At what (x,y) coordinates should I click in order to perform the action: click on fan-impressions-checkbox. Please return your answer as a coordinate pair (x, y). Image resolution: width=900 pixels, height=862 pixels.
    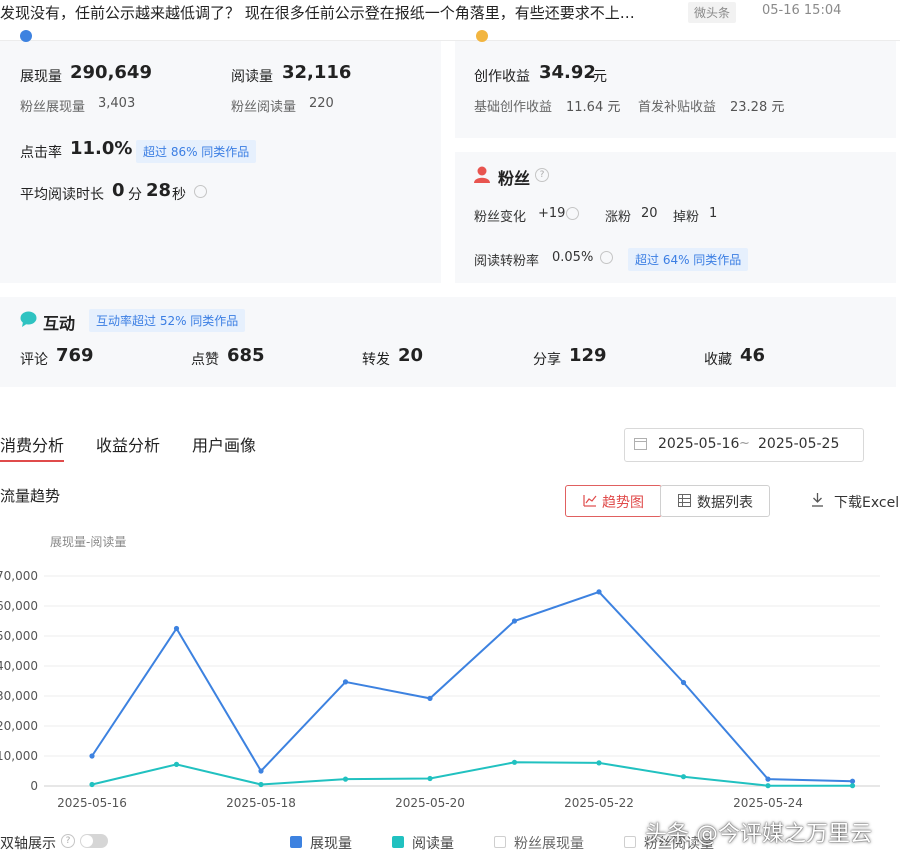
    Looking at the image, I should click on (500, 842).